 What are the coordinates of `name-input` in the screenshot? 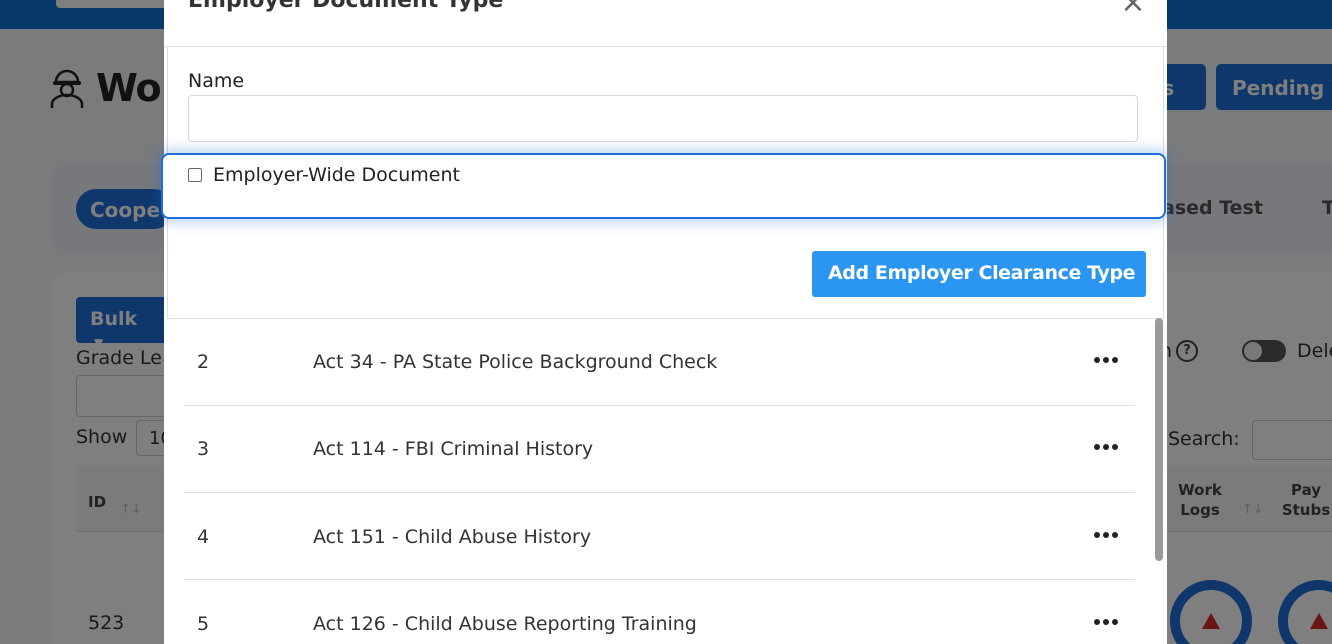 It's located at (663, 118).